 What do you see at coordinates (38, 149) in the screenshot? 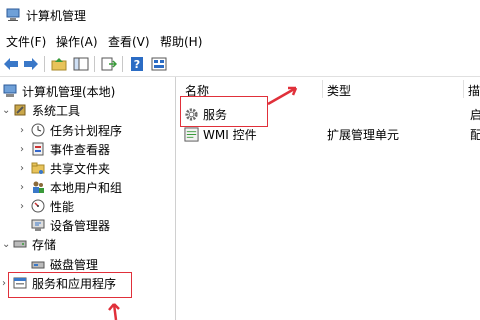
I see `event-viewer-icon` at bounding box center [38, 149].